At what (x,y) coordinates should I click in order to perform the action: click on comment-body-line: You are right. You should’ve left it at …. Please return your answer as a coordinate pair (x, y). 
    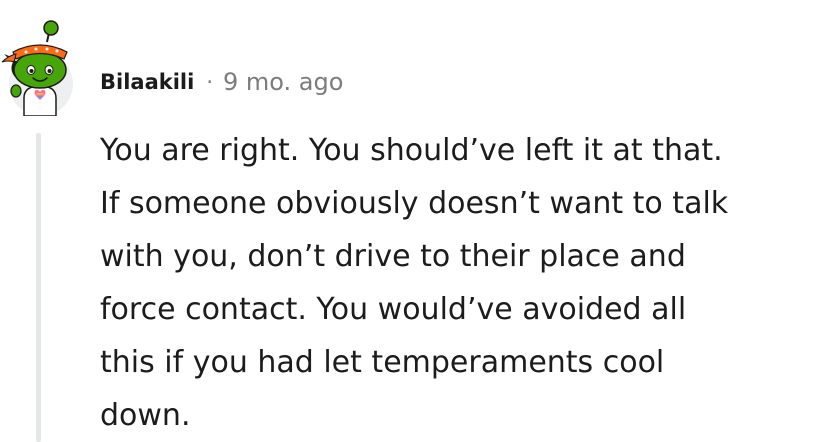
    Looking at the image, I should click on (411, 150).